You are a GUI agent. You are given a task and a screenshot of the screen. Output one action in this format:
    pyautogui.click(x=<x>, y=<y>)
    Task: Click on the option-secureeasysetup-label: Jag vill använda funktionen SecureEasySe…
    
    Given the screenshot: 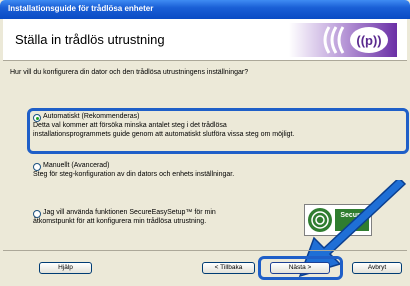 What is the action you would take?
    pyautogui.click(x=129, y=212)
    